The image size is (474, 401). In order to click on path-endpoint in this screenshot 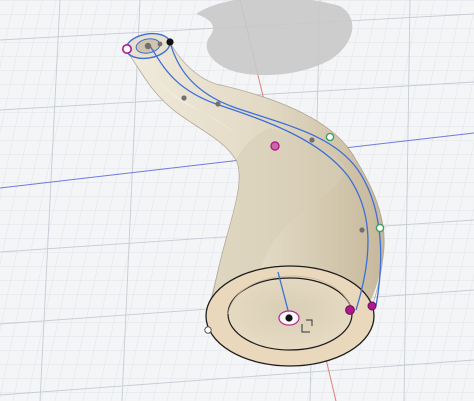, I will do `click(170, 42)`.